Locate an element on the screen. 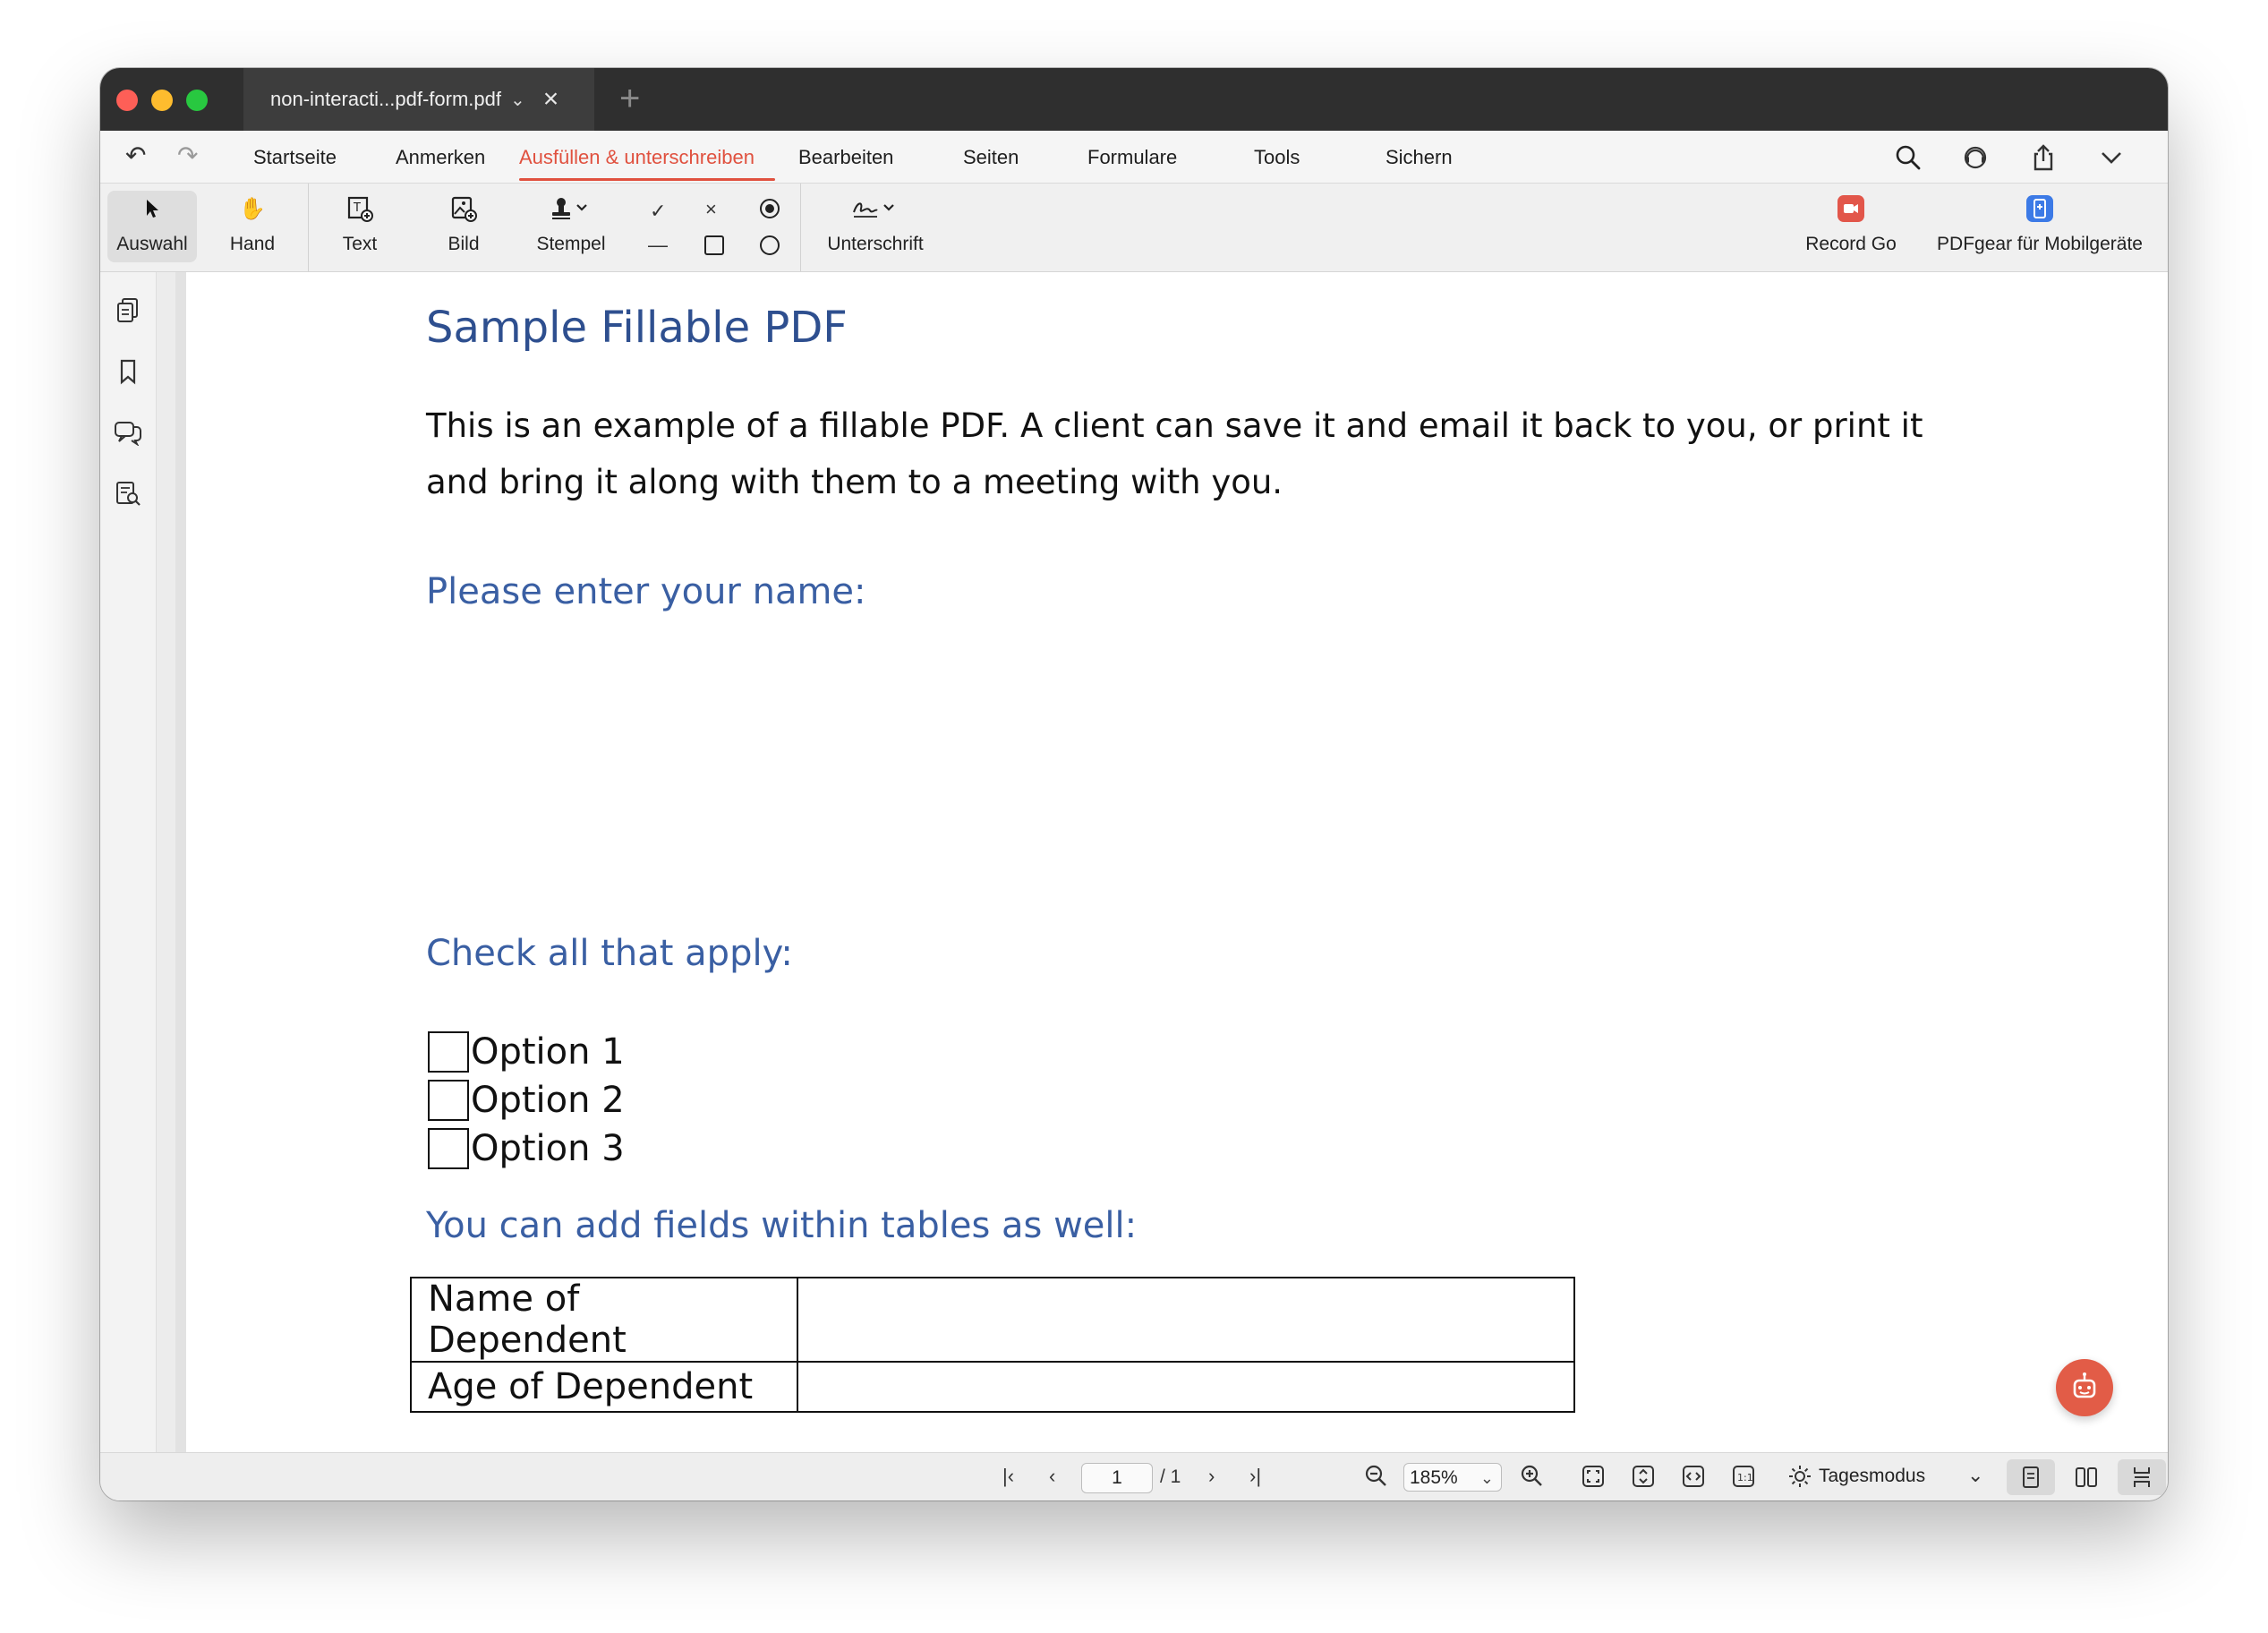  option-label: Option 3 is located at coordinates (548, 1148).